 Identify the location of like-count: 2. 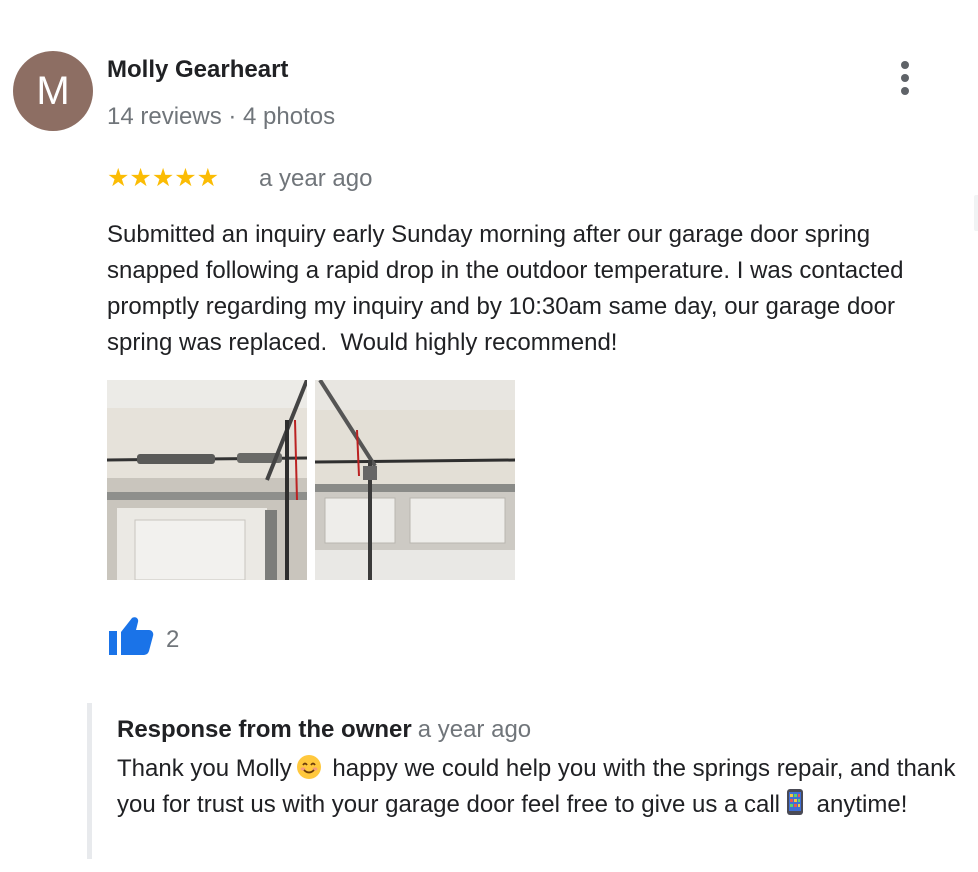
(173, 639).